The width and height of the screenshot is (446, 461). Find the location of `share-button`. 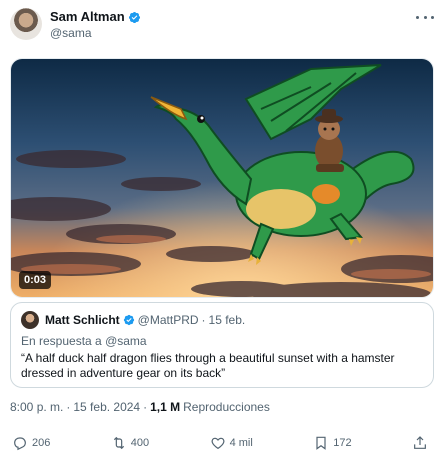

share-button is located at coordinates (422, 443).